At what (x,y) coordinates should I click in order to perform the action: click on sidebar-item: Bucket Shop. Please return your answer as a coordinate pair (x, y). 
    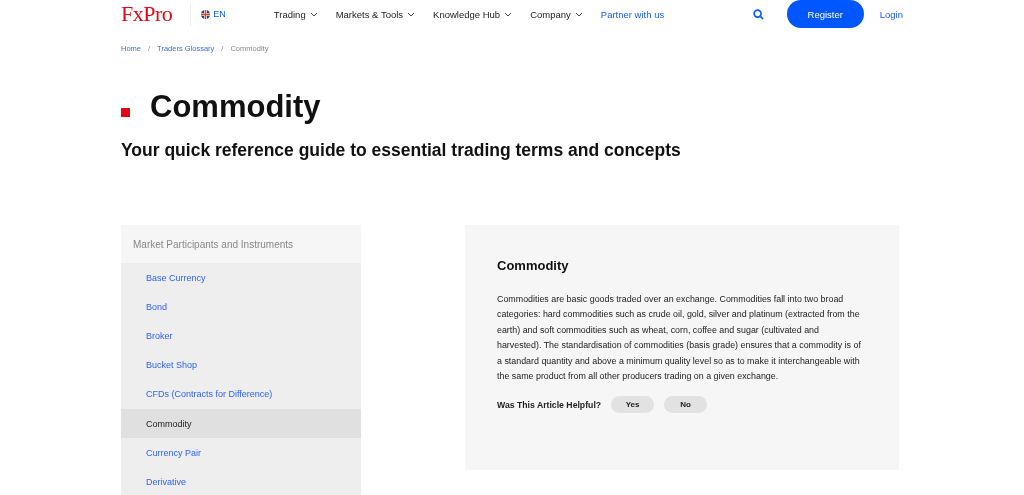
    Looking at the image, I should click on (241, 365).